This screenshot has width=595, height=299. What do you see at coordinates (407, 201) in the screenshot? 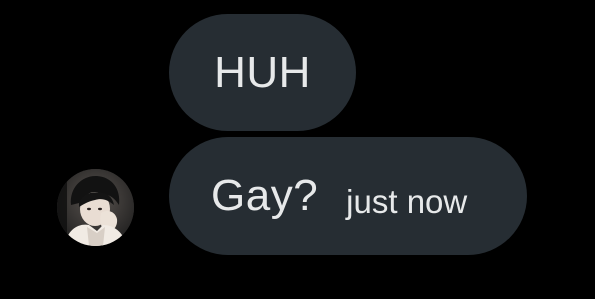
I see `message-timestamp: just now` at bounding box center [407, 201].